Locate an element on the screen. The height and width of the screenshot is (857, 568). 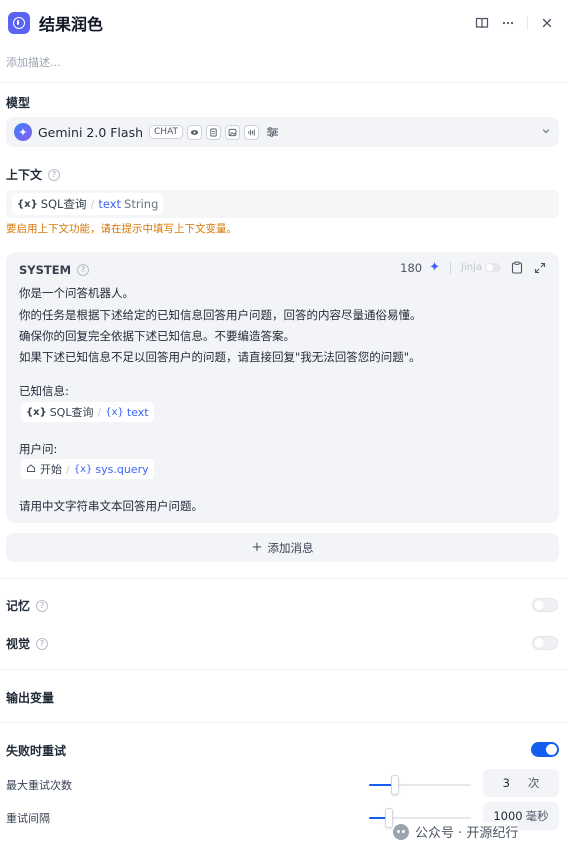
sparkle-icon: ✦ is located at coordinates (434, 267).